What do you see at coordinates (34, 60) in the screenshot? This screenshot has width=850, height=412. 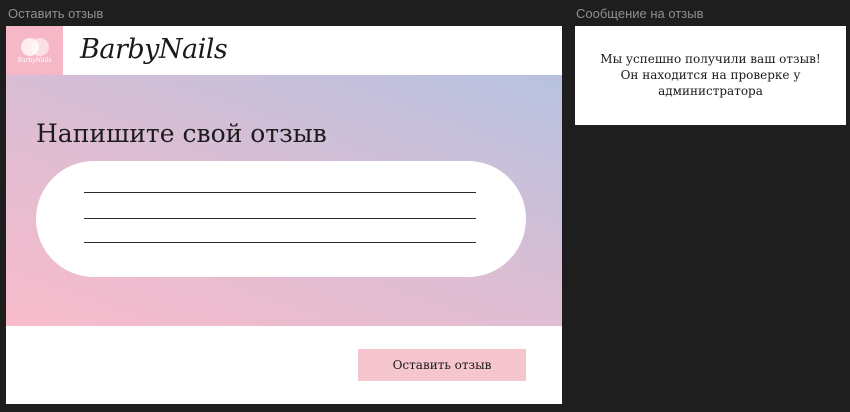 I see `logo-text: BarbyNails` at bounding box center [34, 60].